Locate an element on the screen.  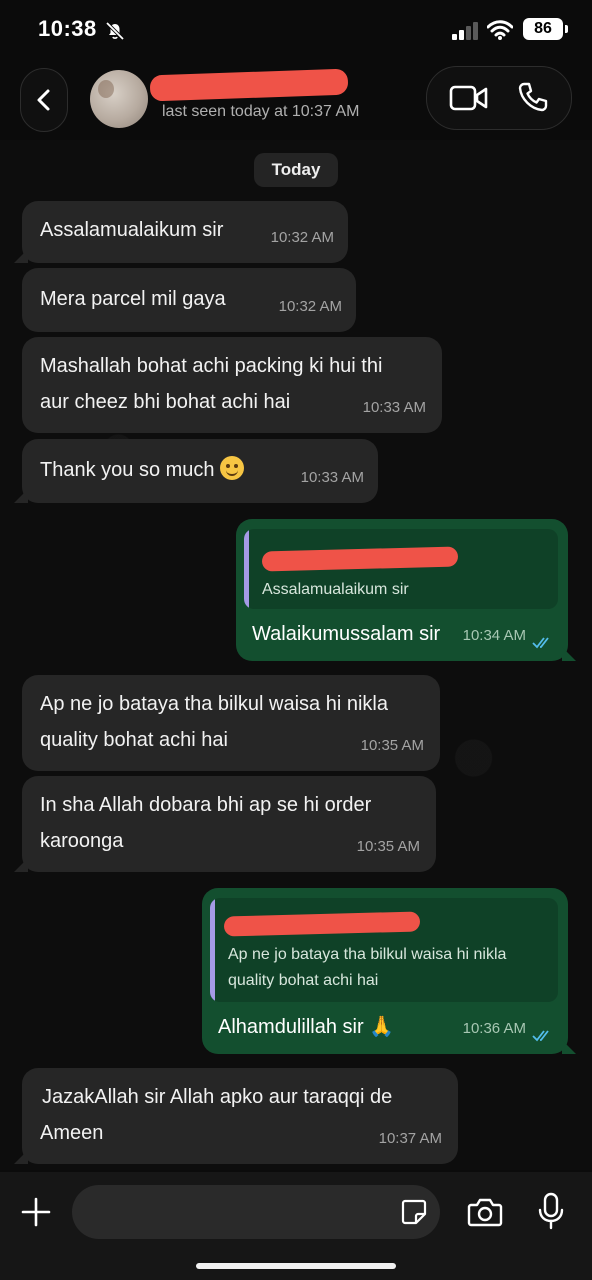
redacted-contact-name is located at coordinates (249, 85).